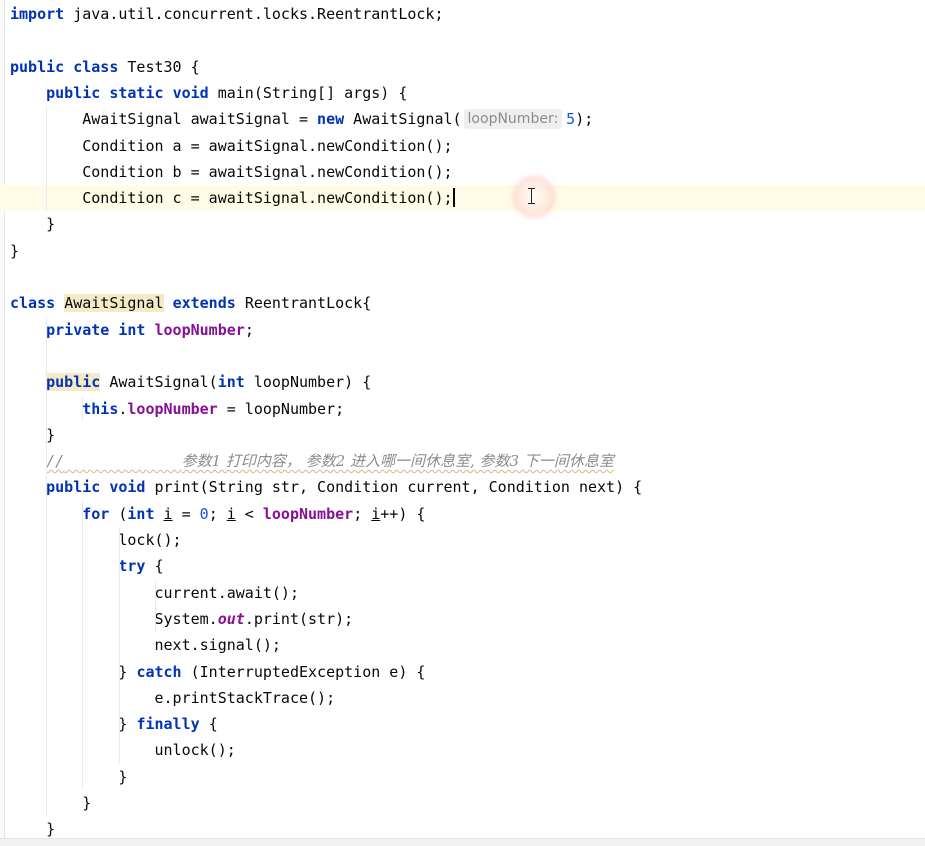 This screenshot has width=925, height=846. What do you see at coordinates (141, 92) in the screenshot?
I see `code-token: static` at bounding box center [141, 92].